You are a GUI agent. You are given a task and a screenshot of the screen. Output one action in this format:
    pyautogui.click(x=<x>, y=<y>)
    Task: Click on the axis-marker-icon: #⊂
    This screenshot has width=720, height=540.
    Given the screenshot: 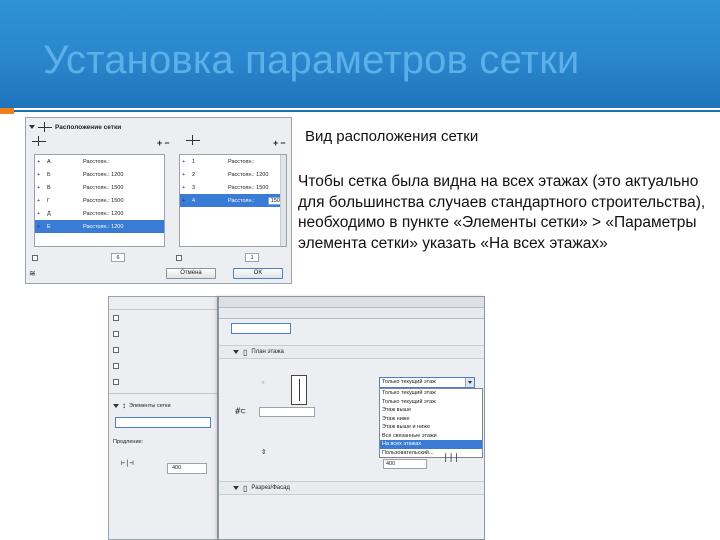 What is the action you would take?
    pyautogui.click(x=240, y=412)
    